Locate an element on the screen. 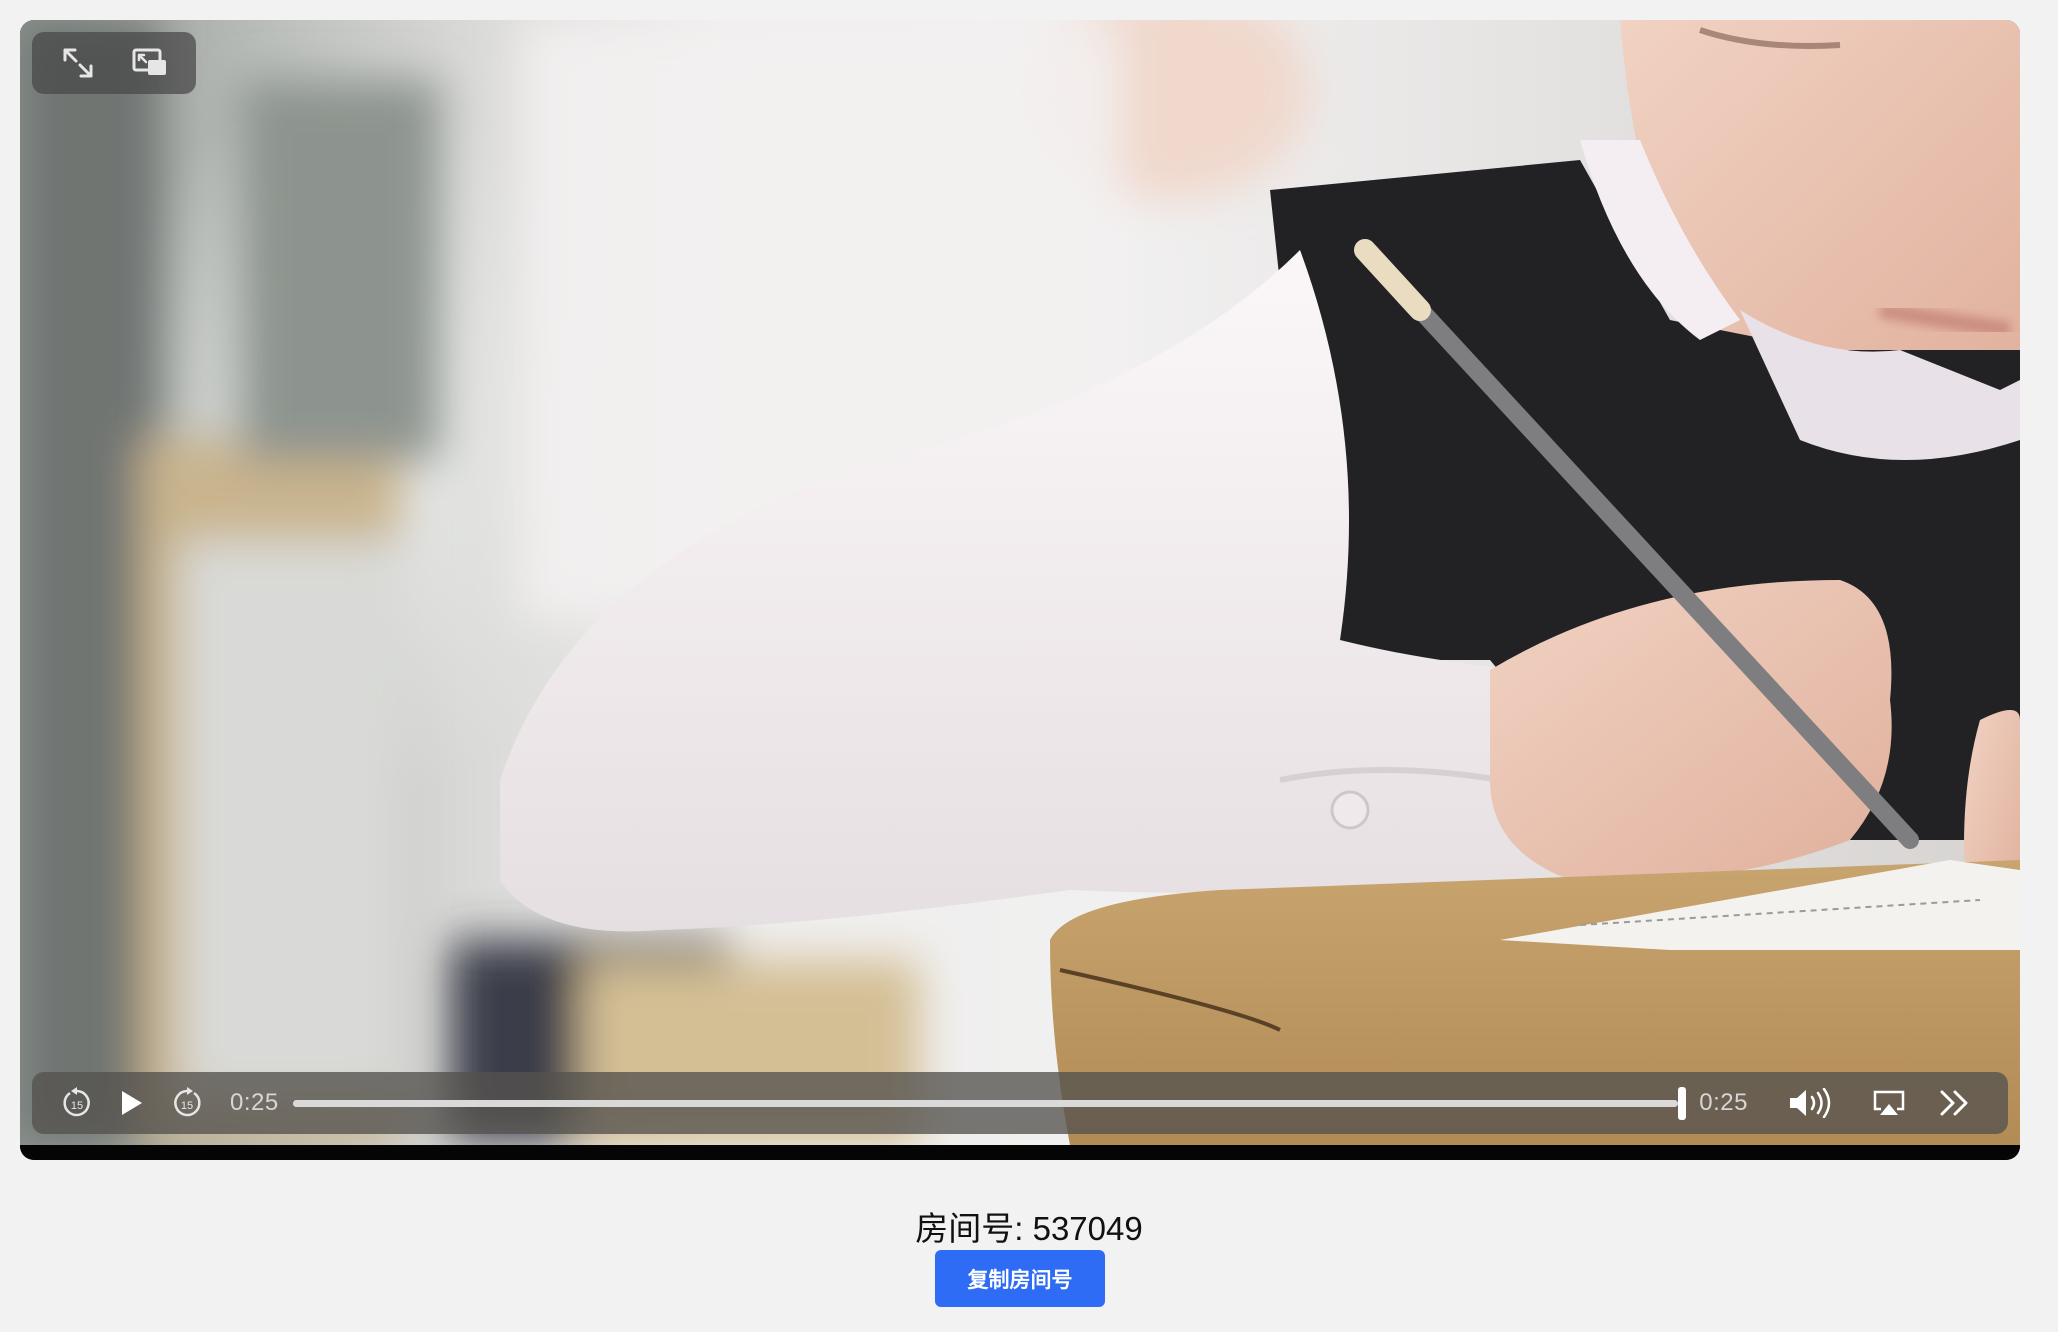 The height and width of the screenshot is (1332, 2058). volume-button is located at coordinates (1811, 1103).